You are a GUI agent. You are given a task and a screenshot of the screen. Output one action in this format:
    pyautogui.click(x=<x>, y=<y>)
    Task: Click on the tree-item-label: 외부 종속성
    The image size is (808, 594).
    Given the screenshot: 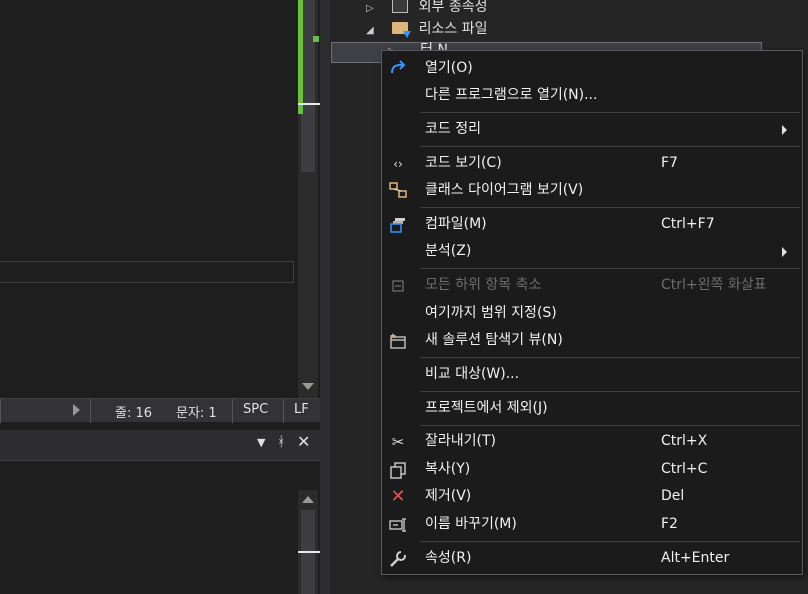 What is the action you would take?
    pyautogui.click(x=453, y=7)
    